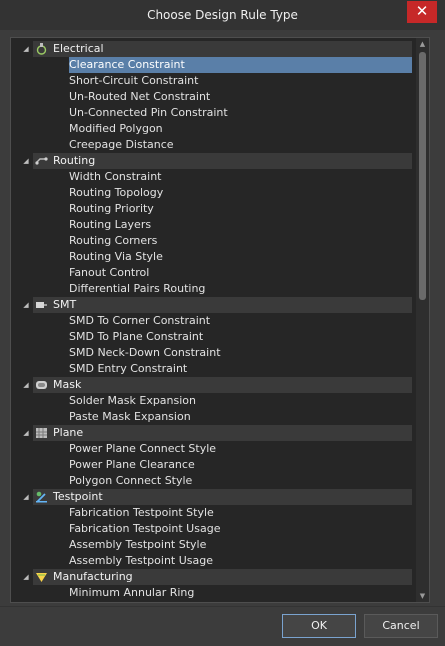 The height and width of the screenshot is (646, 445). I want to click on scrollbar-thumb, so click(422, 176).